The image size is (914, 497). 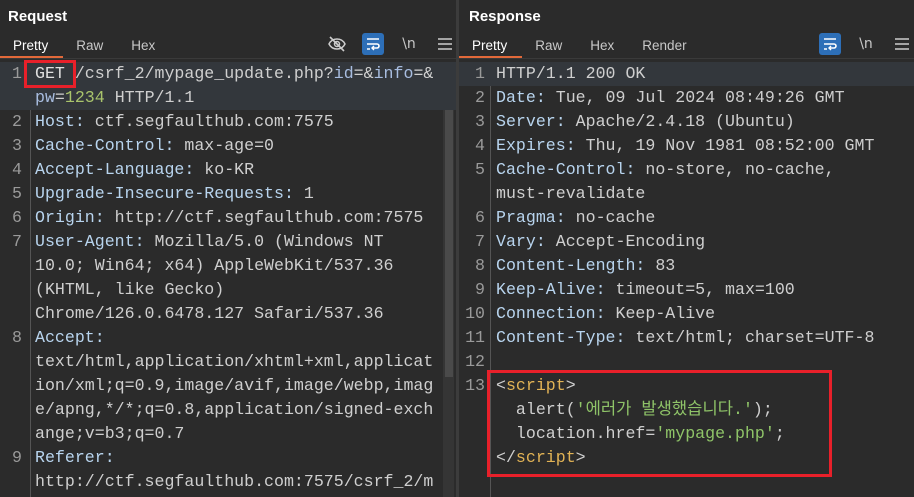 I want to click on highlight-box-script, so click(x=659, y=423).